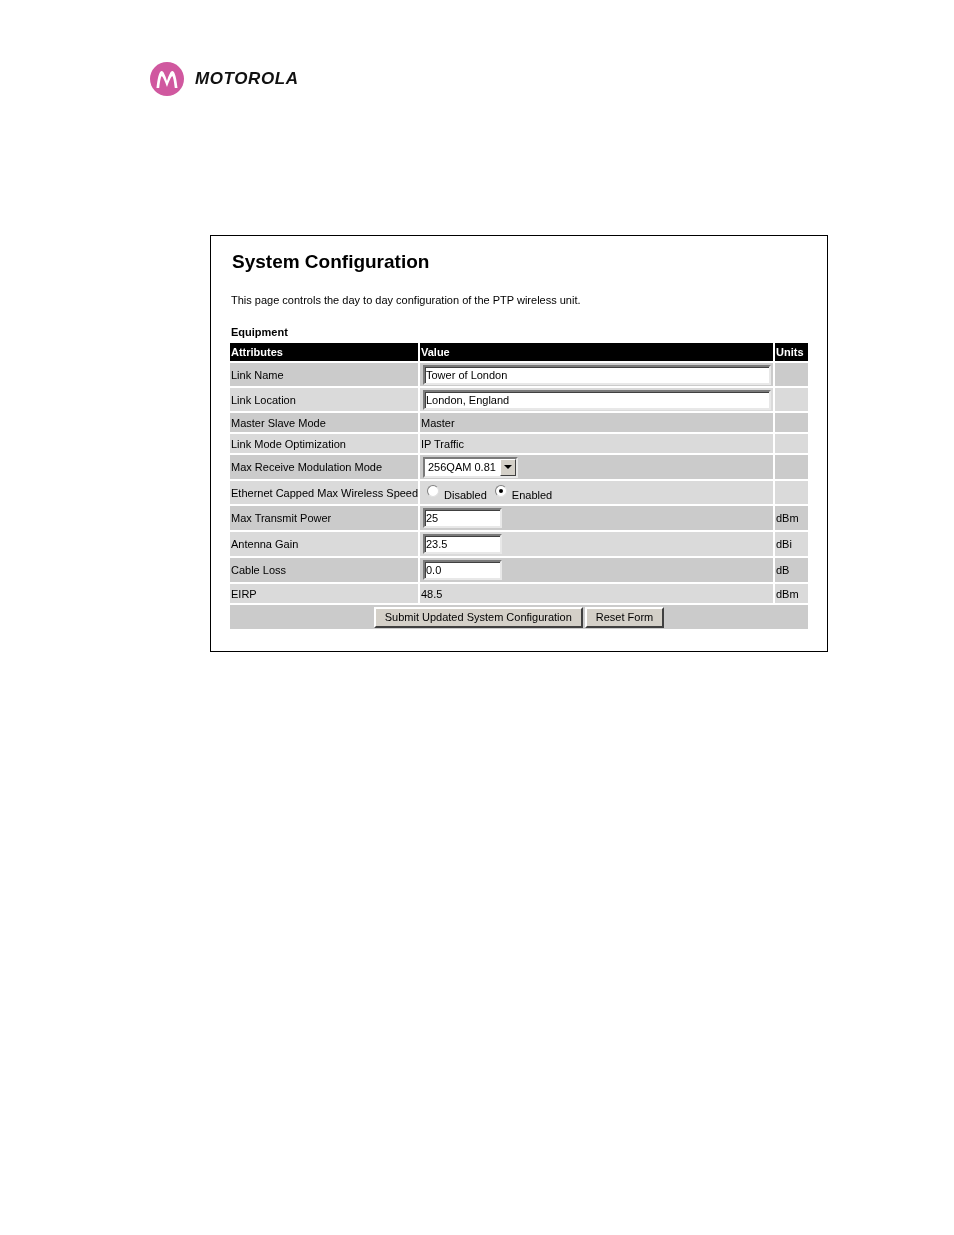 This screenshot has height=1235, width=954. I want to click on attribute-label: EIRP, so click(324, 593).